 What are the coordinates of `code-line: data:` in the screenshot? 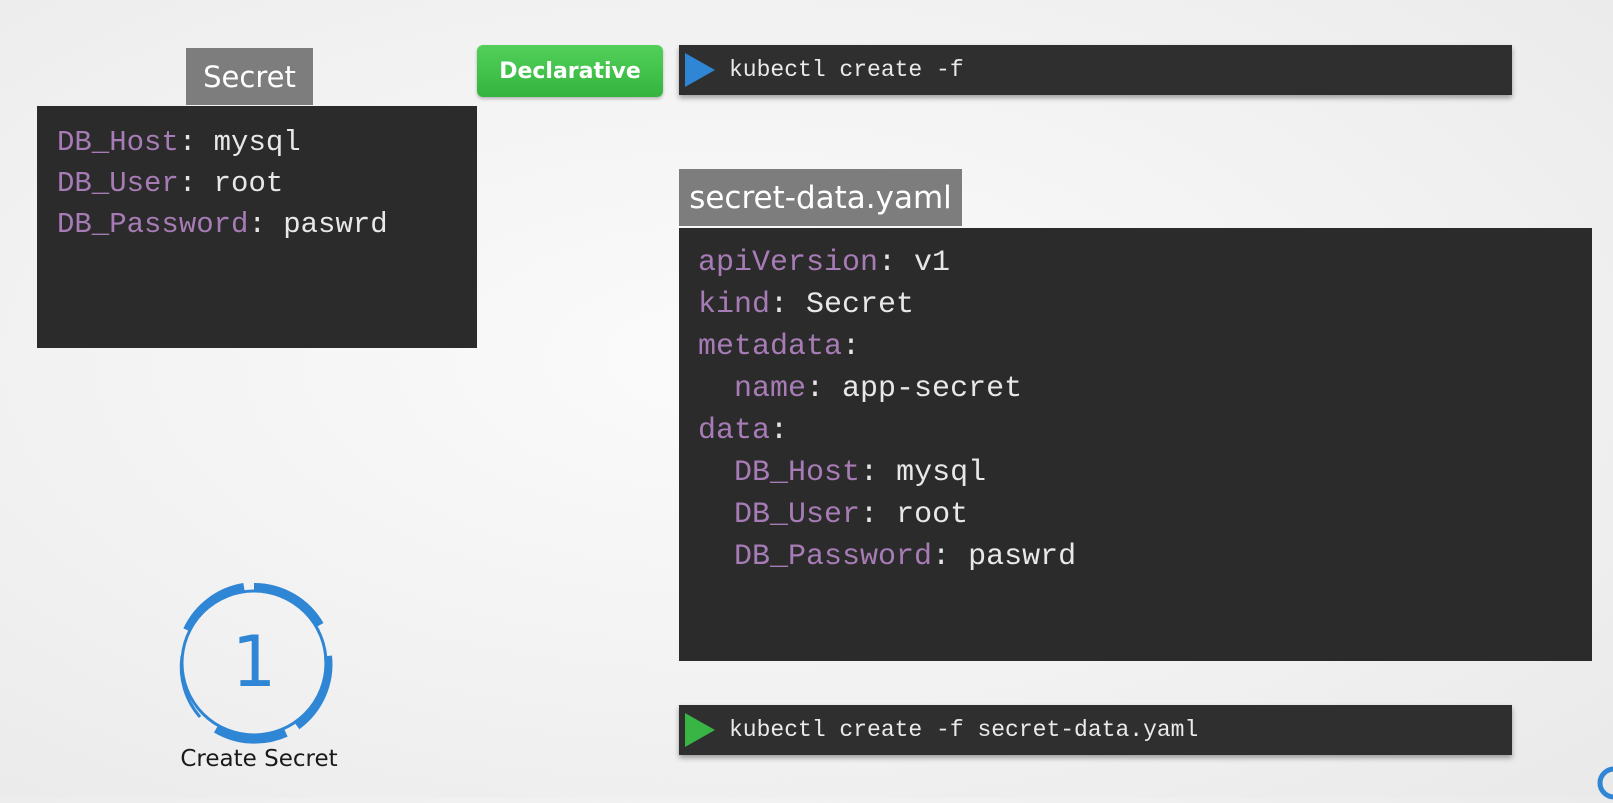 It's located at (1145, 431).